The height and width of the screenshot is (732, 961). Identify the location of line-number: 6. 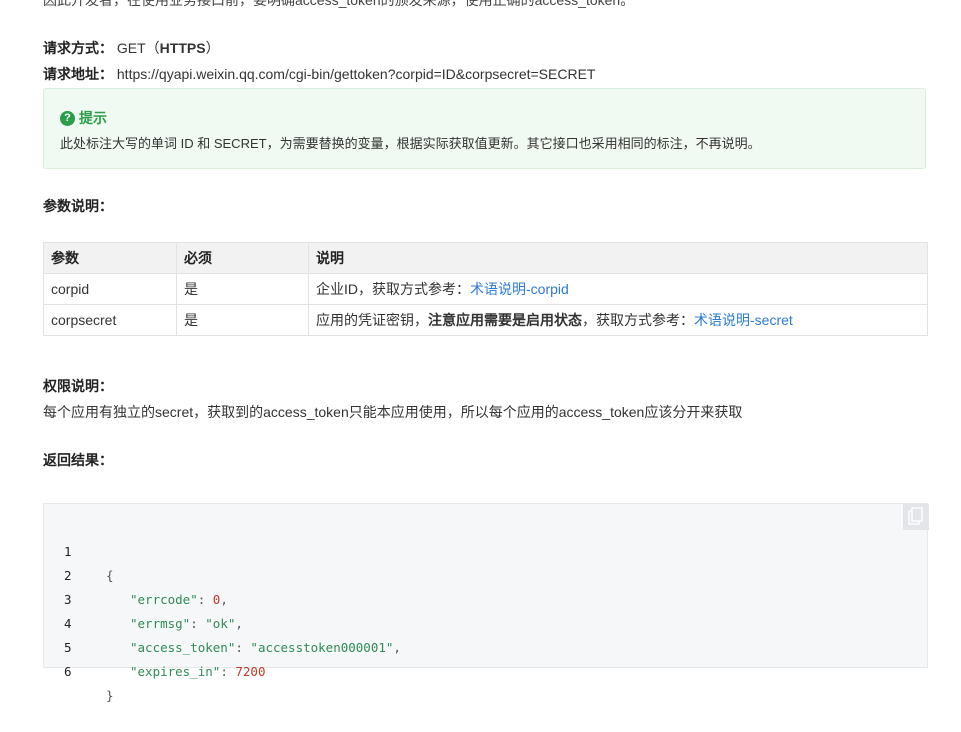
(68, 671).